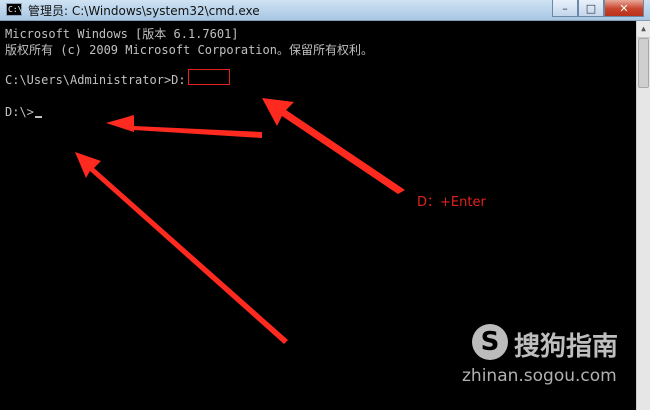 The width and height of the screenshot is (650, 410). What do you see at coordinates (490, 342) in the screenshot?
I see `sogou-logo-icon: S` at bounding box center [490, 342].